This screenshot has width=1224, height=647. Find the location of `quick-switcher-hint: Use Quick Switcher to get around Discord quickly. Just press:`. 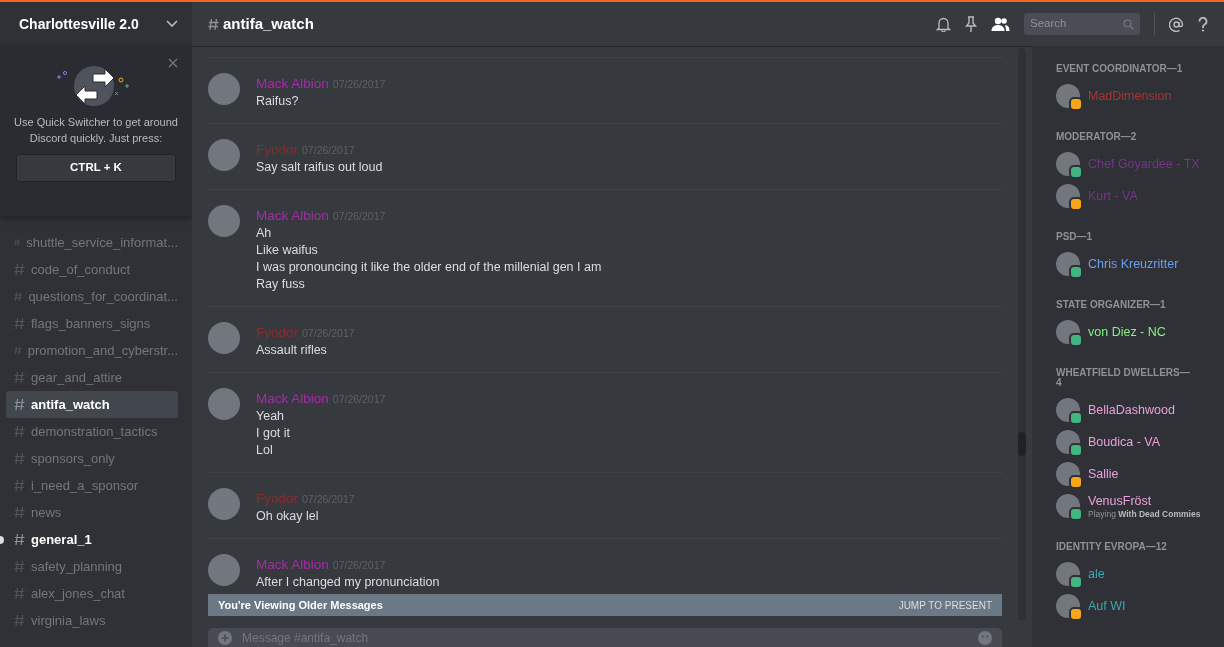

quick-switcher-hint: Use Quick Switcher to get around Discord quickly. Just press: is located at coordinates (96, 130).